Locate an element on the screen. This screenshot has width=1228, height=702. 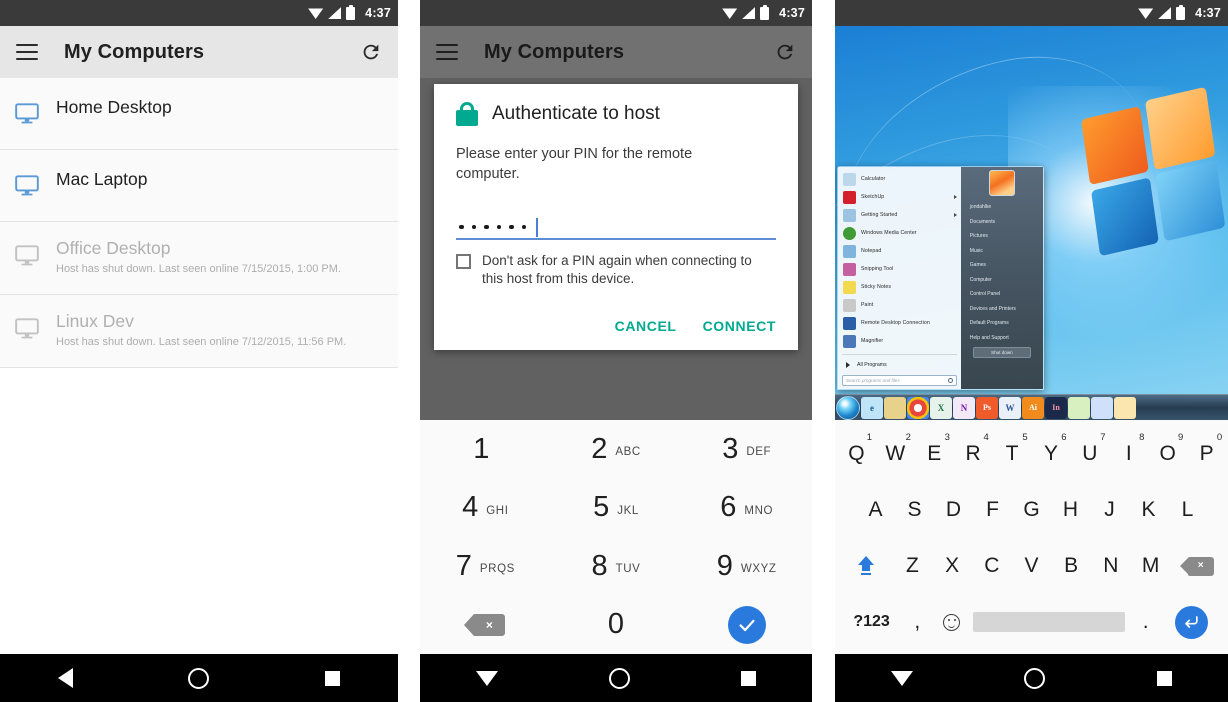
key-n: N is located at coordinates (1111, 566).